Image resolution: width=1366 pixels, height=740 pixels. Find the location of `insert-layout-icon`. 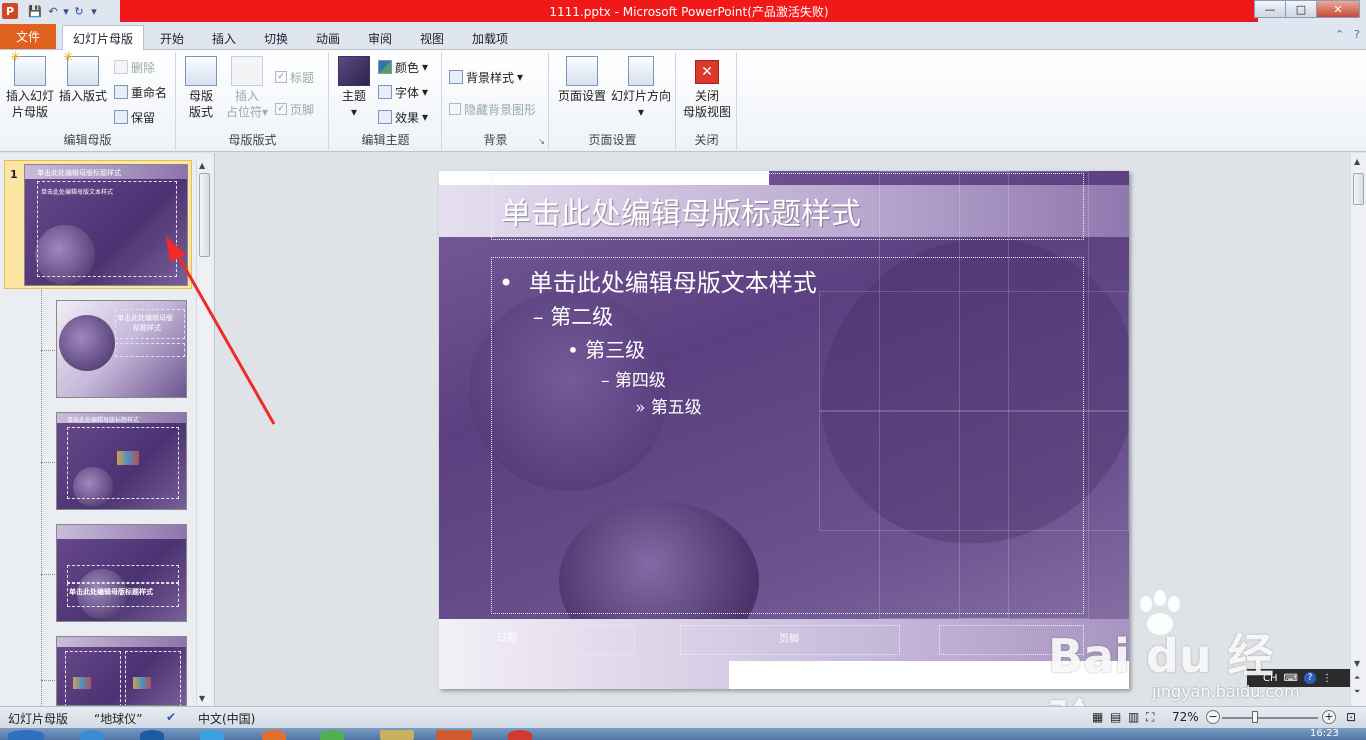

insert-layout-icon is located at coordinates (81, 68).